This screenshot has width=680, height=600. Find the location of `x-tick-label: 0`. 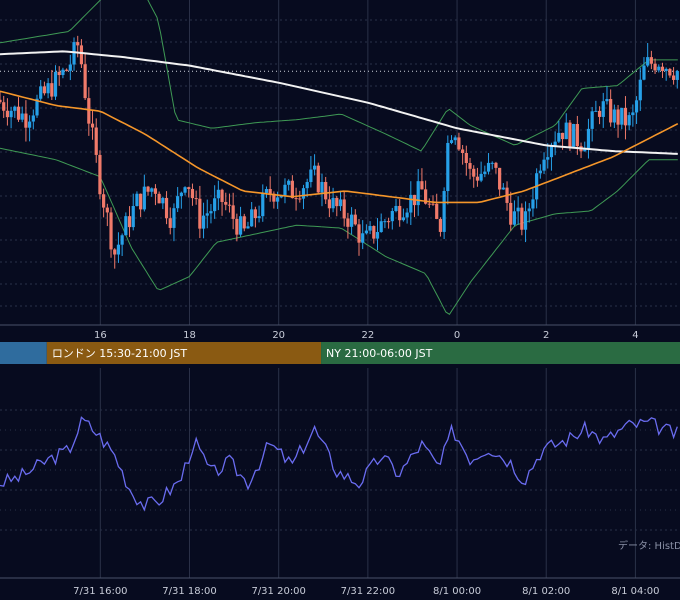

x-tick-label: 0 is located at coordinates (457, 335).